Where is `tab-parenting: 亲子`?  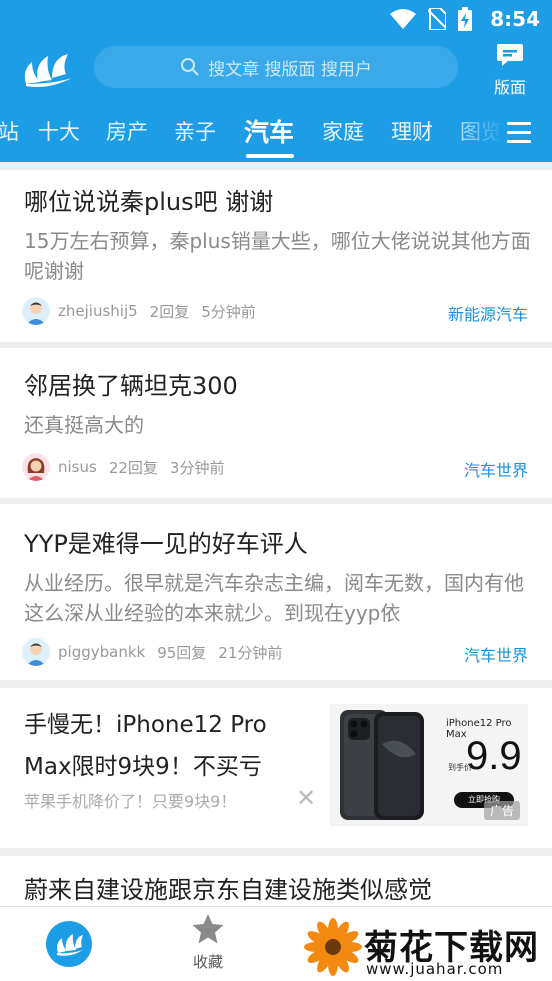
tab-parenting: 亲子 is located at coordinates (195, 131).